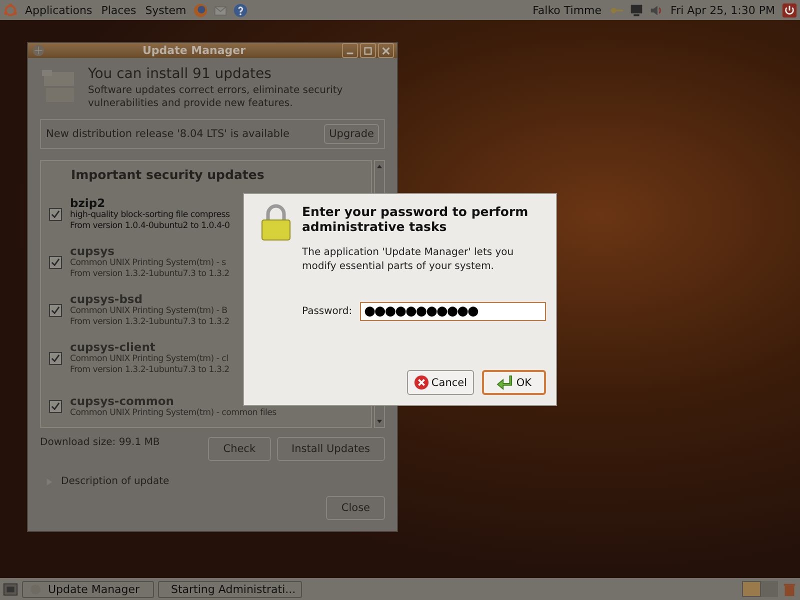 This screenshot has height=600, width=800. Describe the element at coordinates (379, 166) in the screenshot. I see `scroll-up-icon` at that location.